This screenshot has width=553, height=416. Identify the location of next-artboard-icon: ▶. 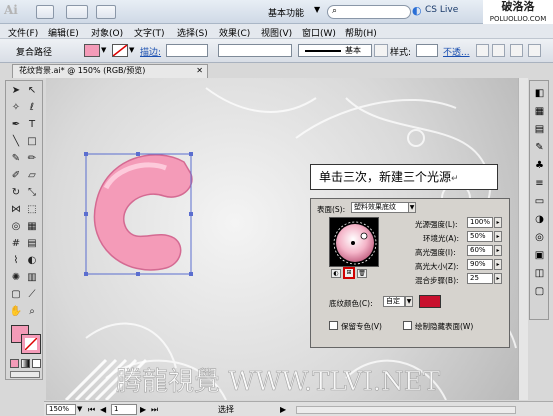
(143, 409).